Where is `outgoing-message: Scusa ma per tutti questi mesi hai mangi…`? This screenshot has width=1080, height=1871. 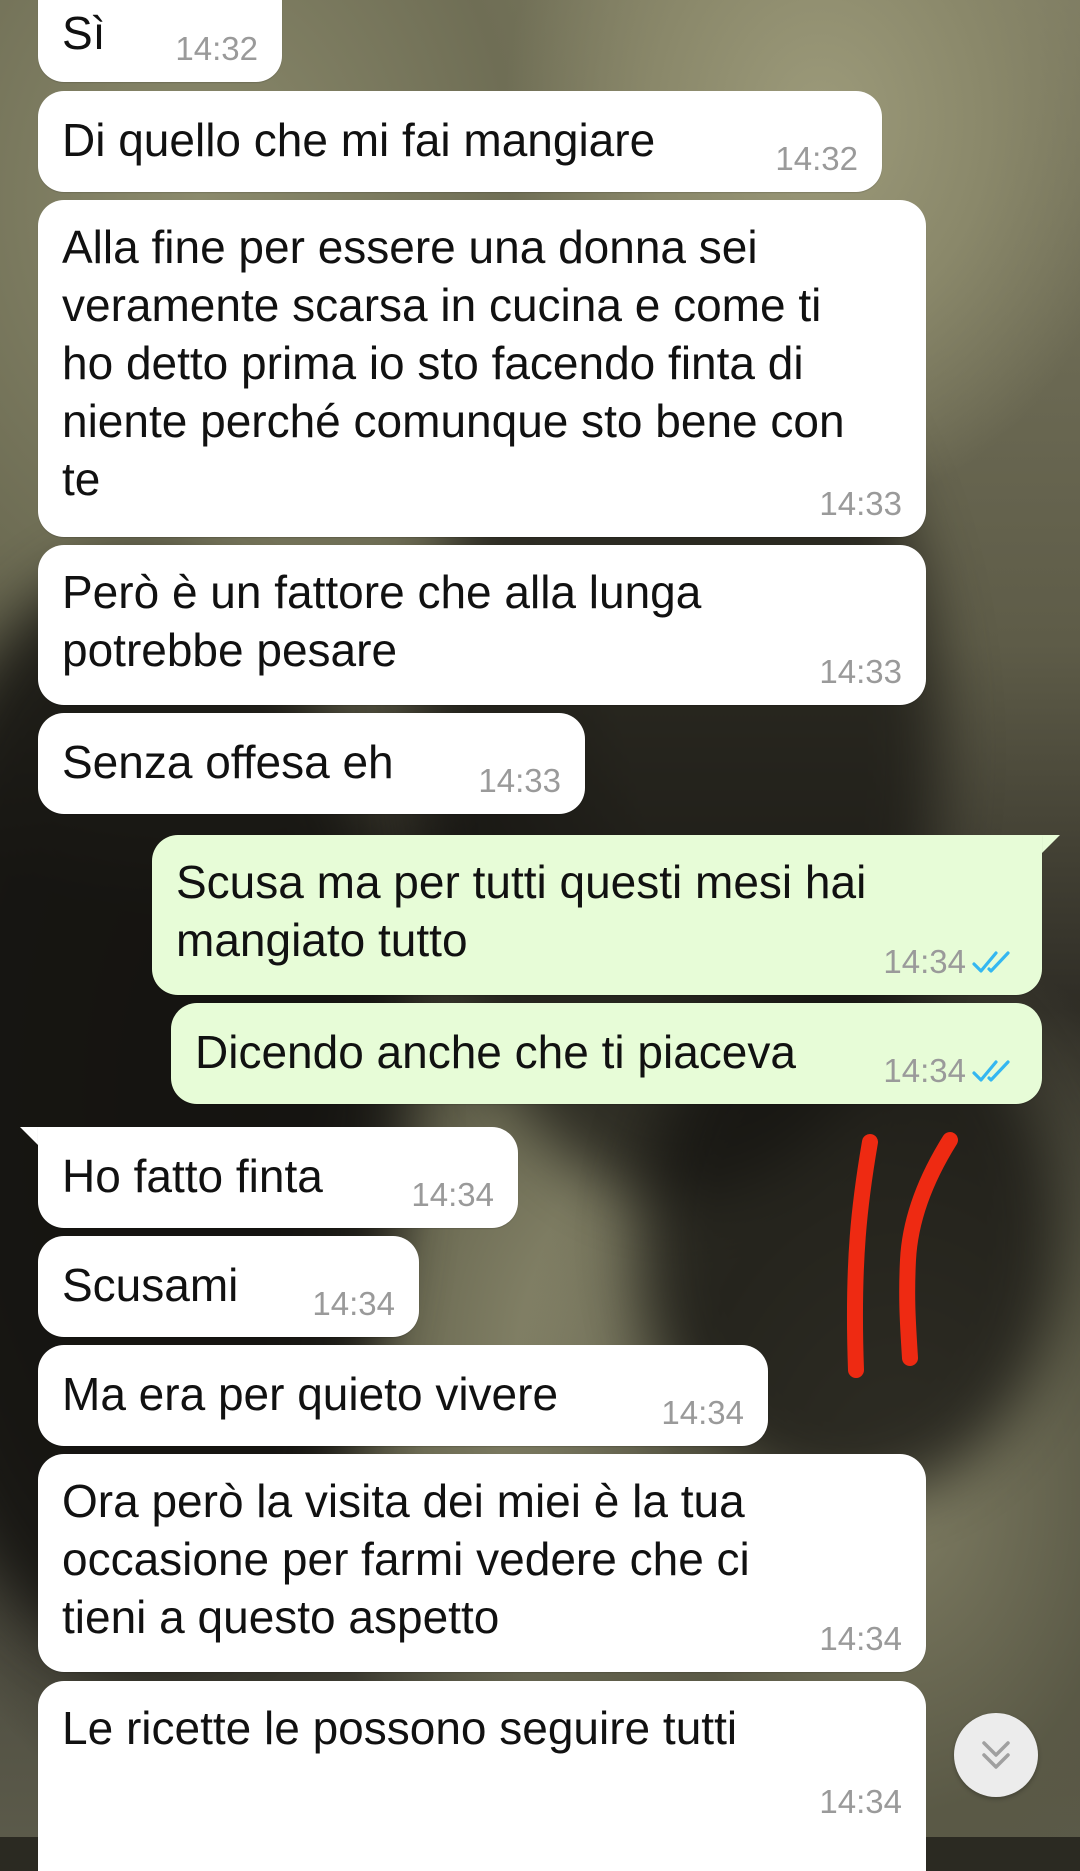 outgoing-message: Scusa ma per tutti questi mesi hai mangi… is located at coordinates (597, 915).